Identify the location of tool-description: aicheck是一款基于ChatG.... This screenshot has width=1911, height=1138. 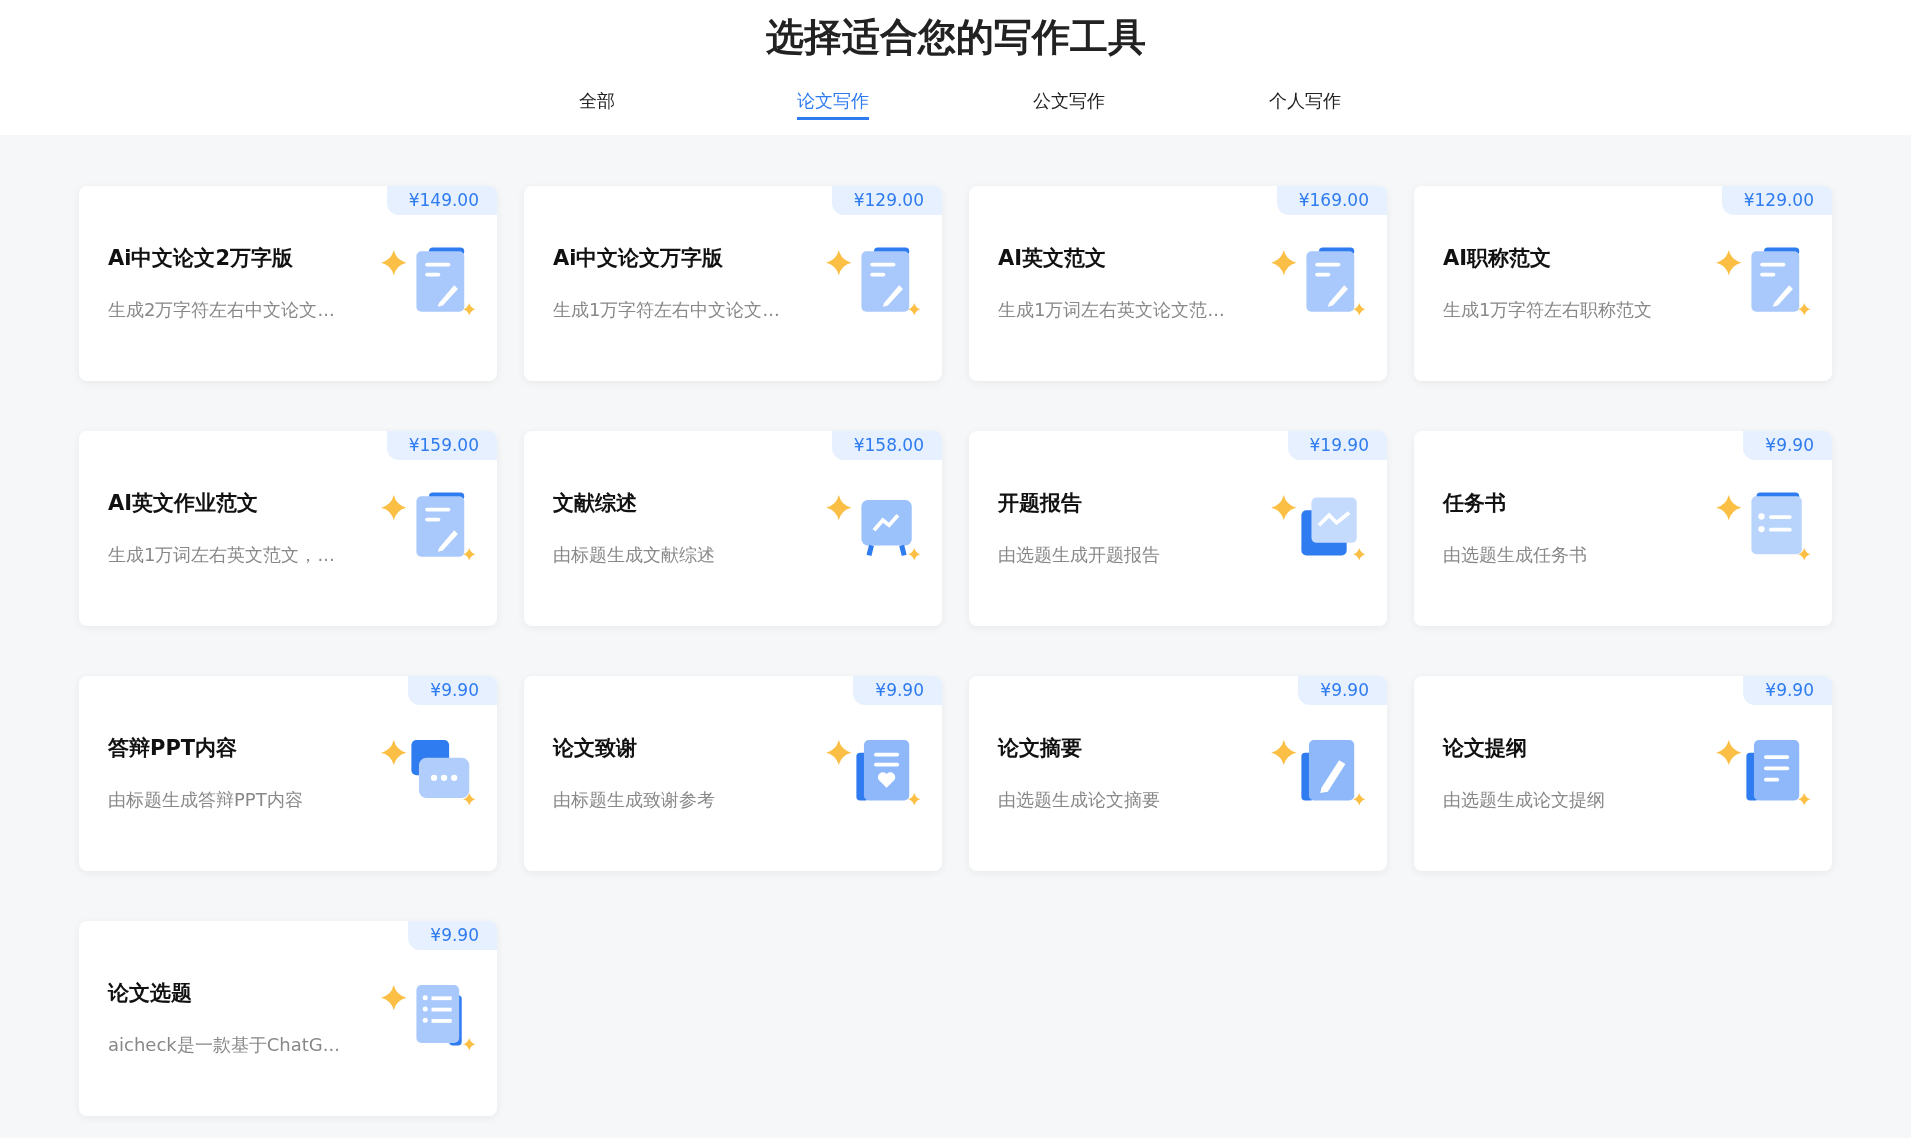
(224, 1045).